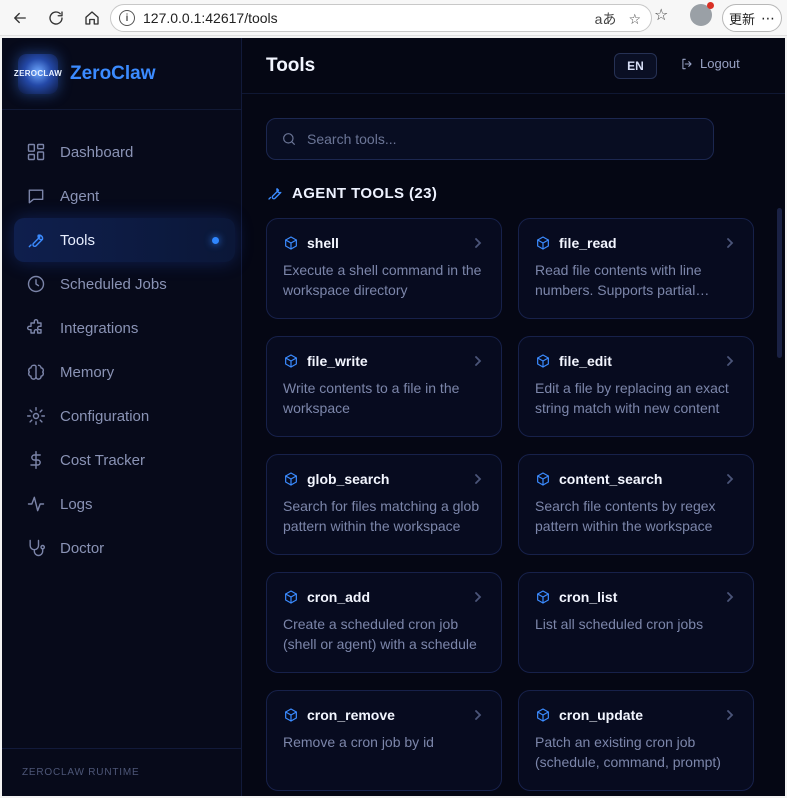 This screenshot has width=787, height=798. I want to click on dashboard-icon, so click(36, 152).